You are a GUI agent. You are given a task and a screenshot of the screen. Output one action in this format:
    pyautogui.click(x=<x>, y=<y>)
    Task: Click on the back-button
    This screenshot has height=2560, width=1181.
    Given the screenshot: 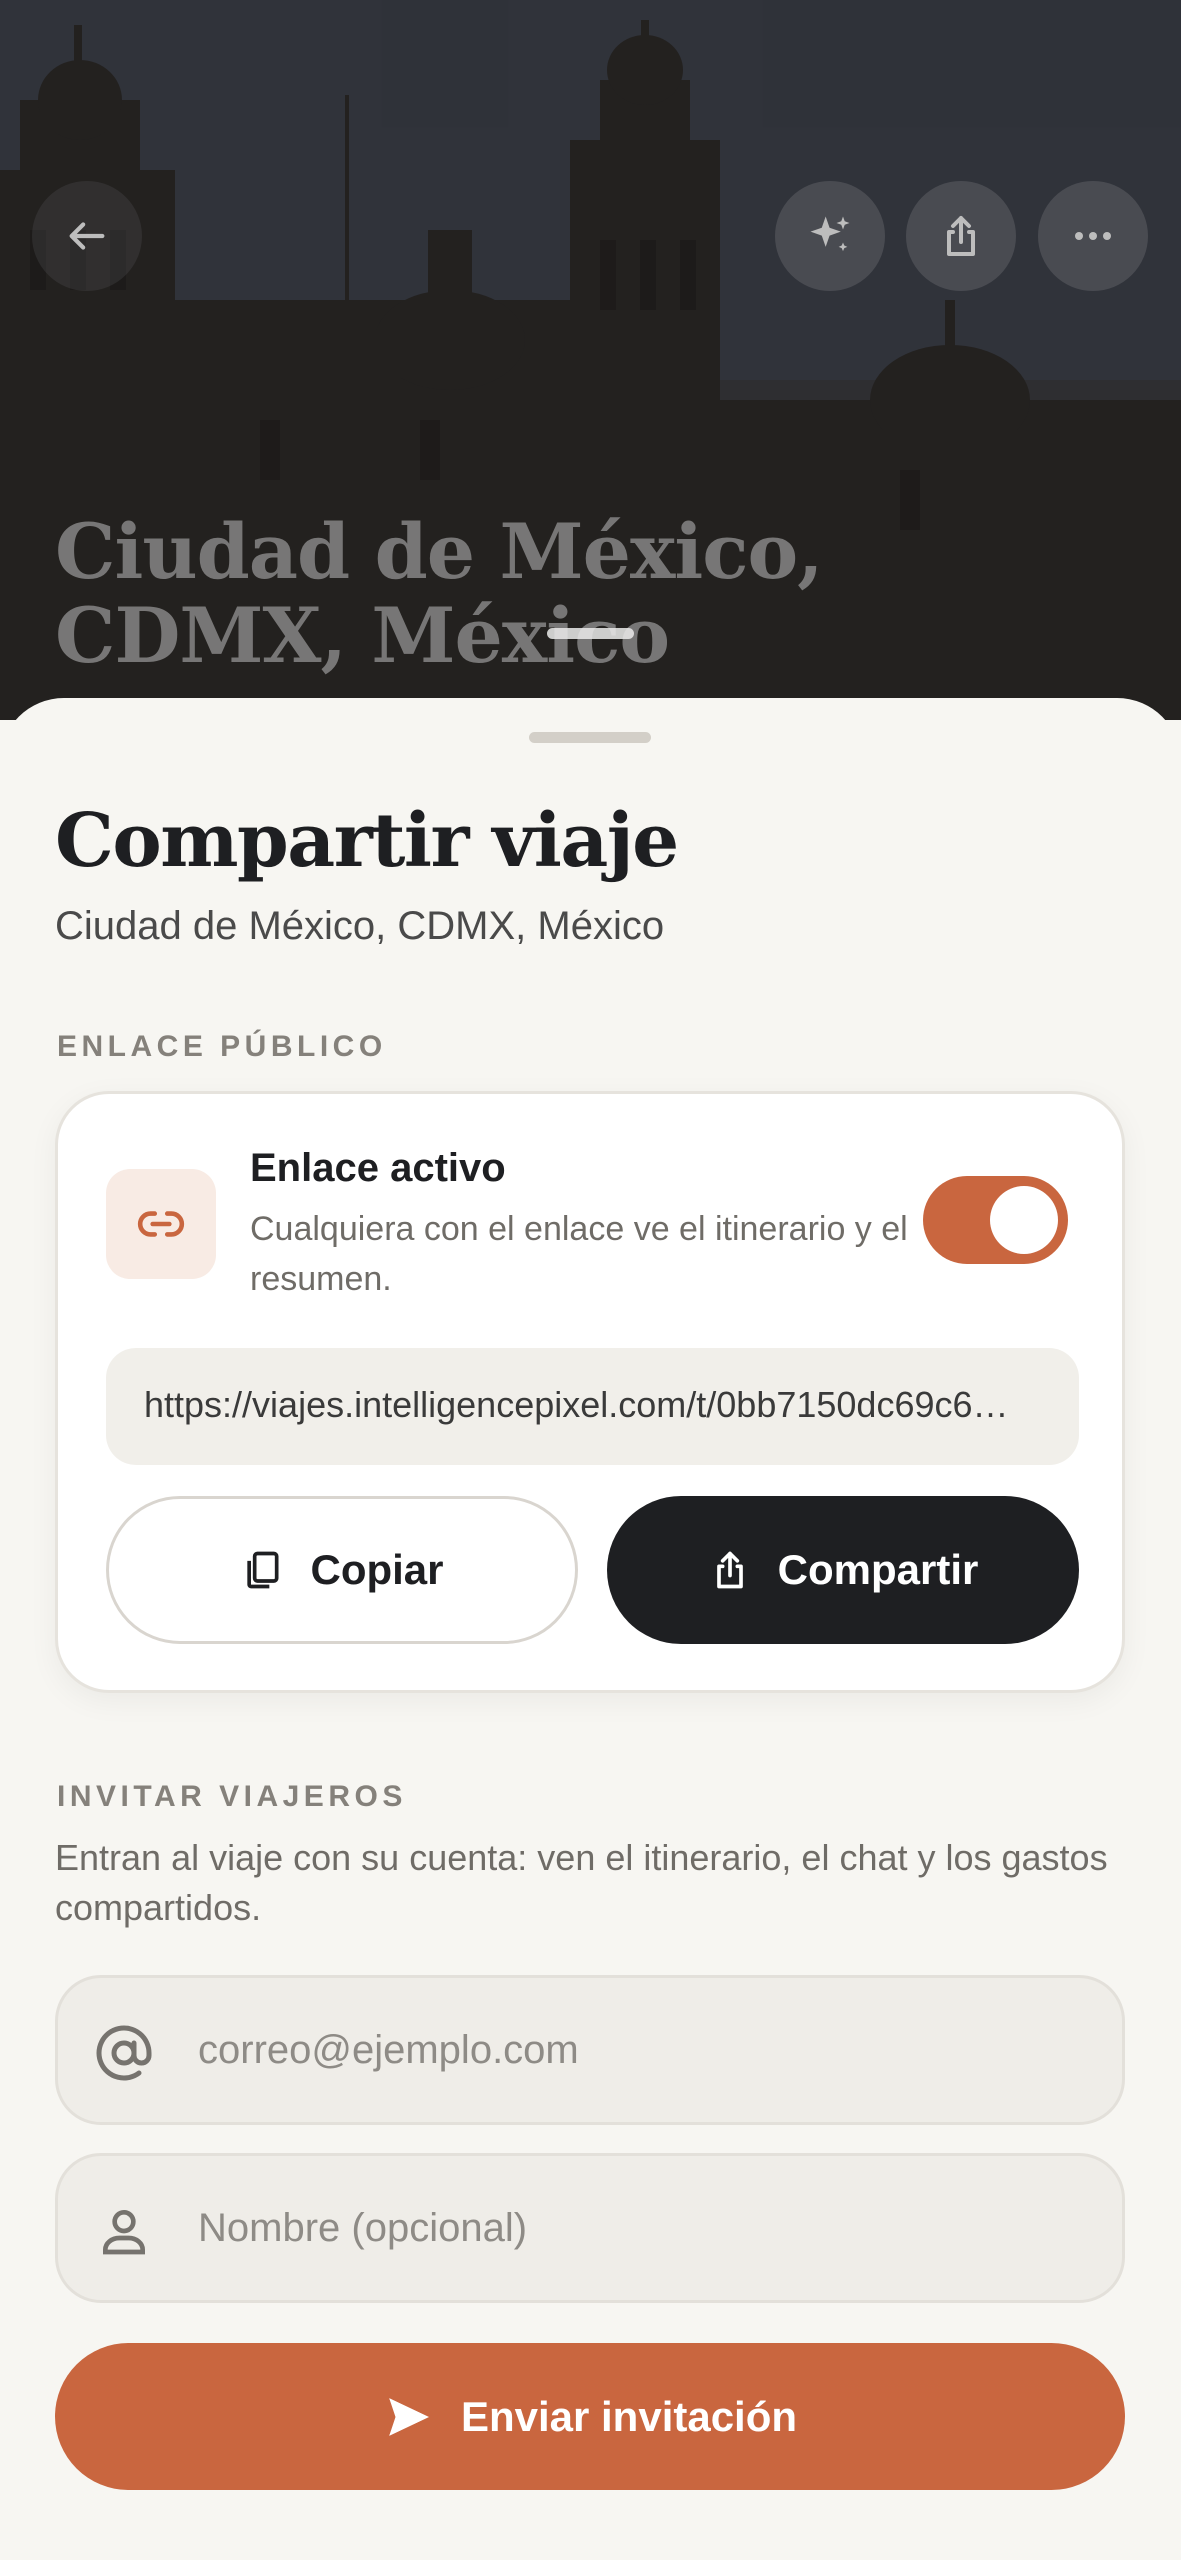 What is the action you would take?
    pyautogui.click(x=87, y=236)
    